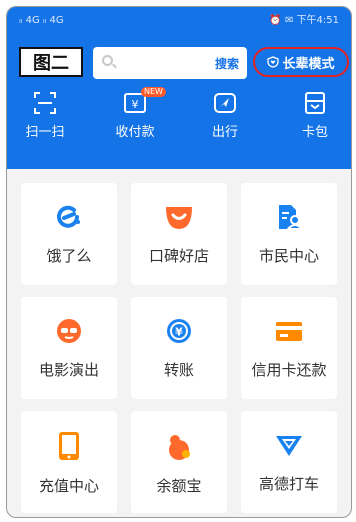 This screenshot has height=522, width=356. What do you see at coordinates (69, 331) in the screenshot?
I see `movie-icon` at bounding box center [69, 331].